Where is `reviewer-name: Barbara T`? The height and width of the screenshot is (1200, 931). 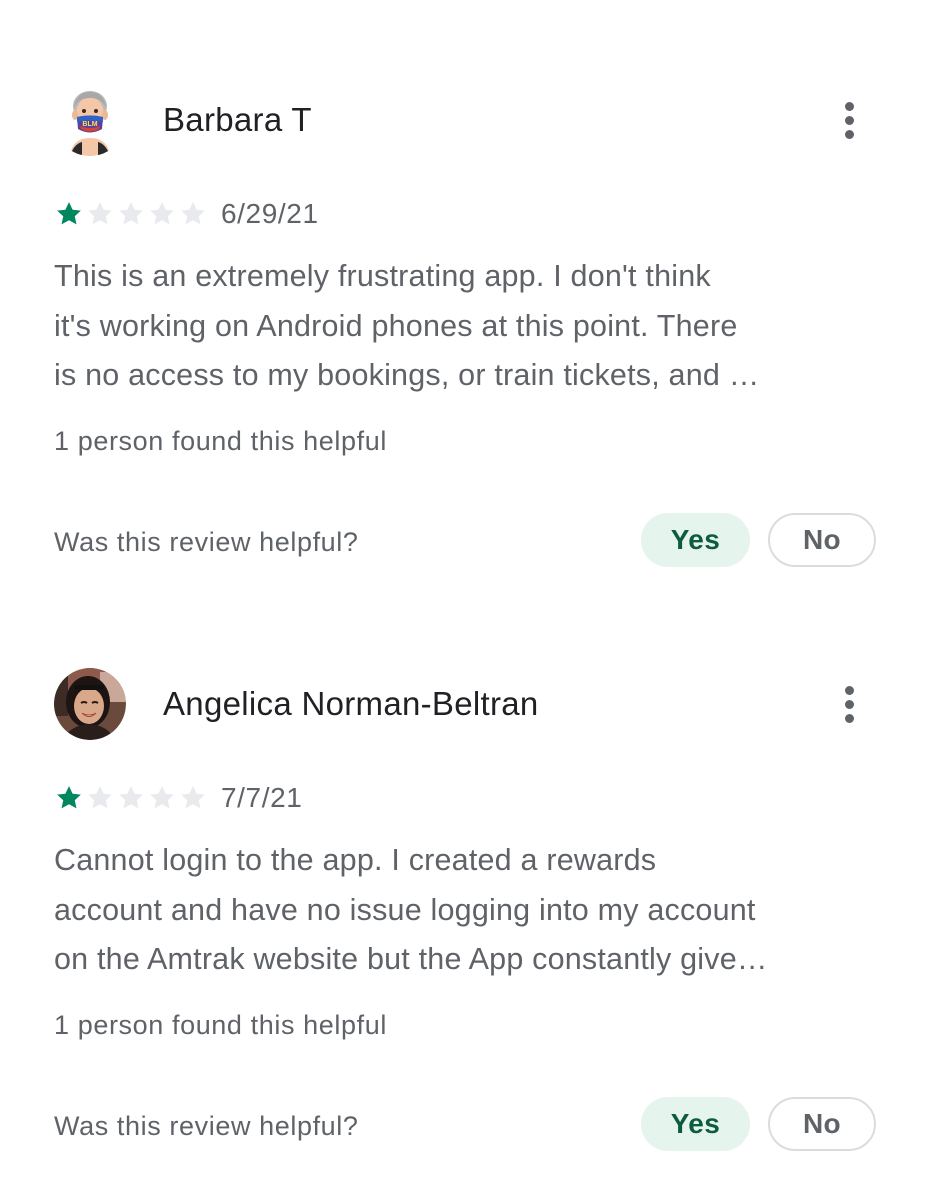 reviewer-name: Barbara T is located at coordinates (237, 119).